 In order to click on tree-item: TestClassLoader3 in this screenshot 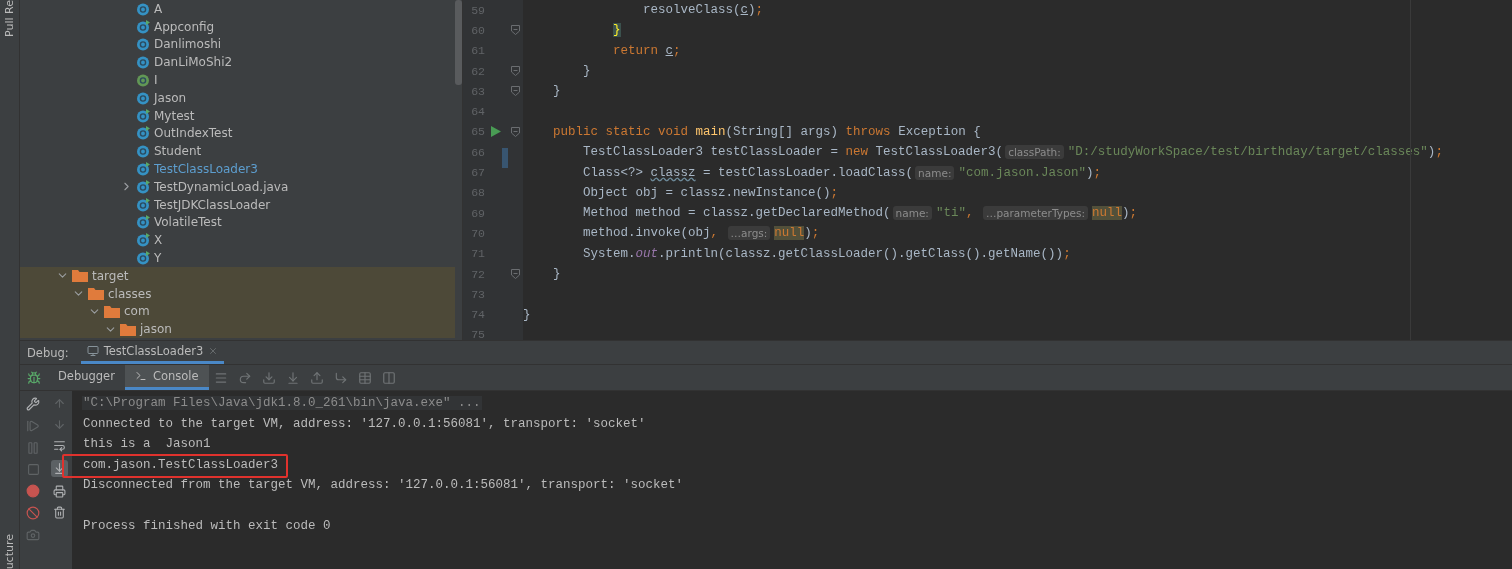, I will do `click(237, 169)`.